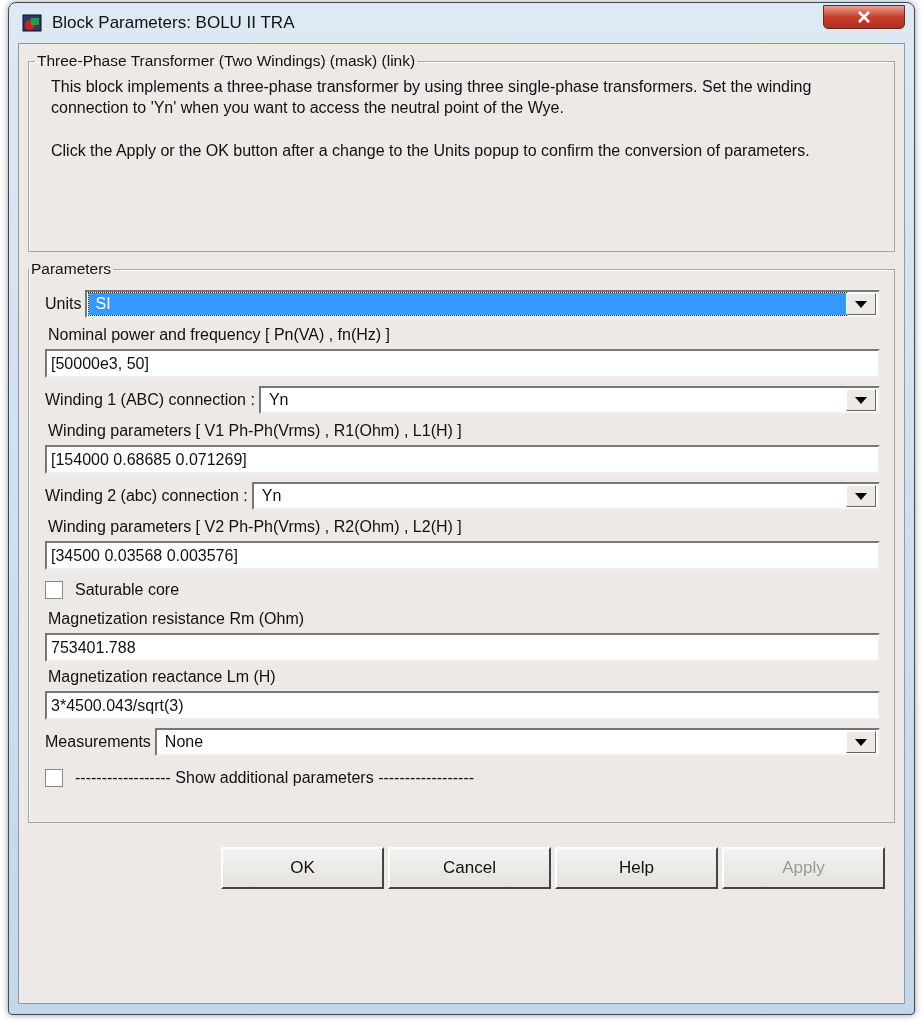 Image resolution: width=923 pixels, height=1023 pixels. What do you see at coordinates (517, 742) in the screenshot?
I see `dropdown-field: None` at bounding box center [517, 742].